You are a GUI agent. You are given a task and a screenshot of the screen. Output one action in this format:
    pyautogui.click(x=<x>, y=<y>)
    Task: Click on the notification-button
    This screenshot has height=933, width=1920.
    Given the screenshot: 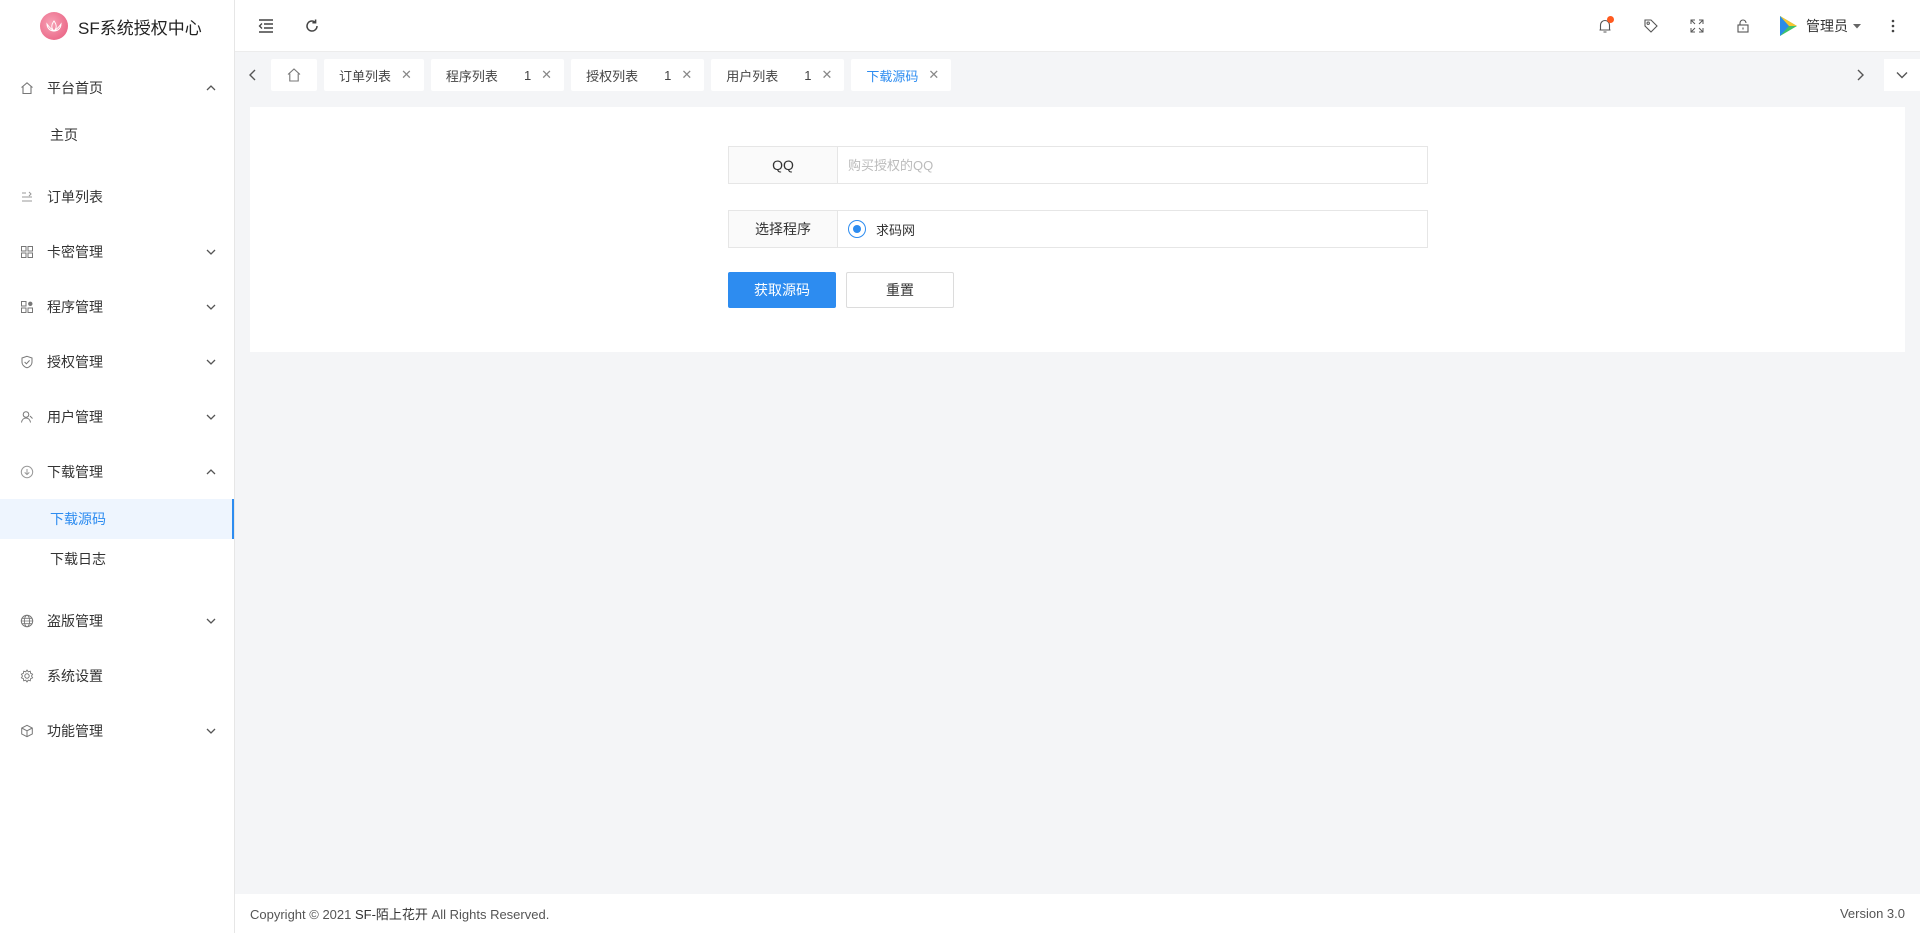 What is the action you would take?
    pyautogui.click(x=1605, y=26)
    